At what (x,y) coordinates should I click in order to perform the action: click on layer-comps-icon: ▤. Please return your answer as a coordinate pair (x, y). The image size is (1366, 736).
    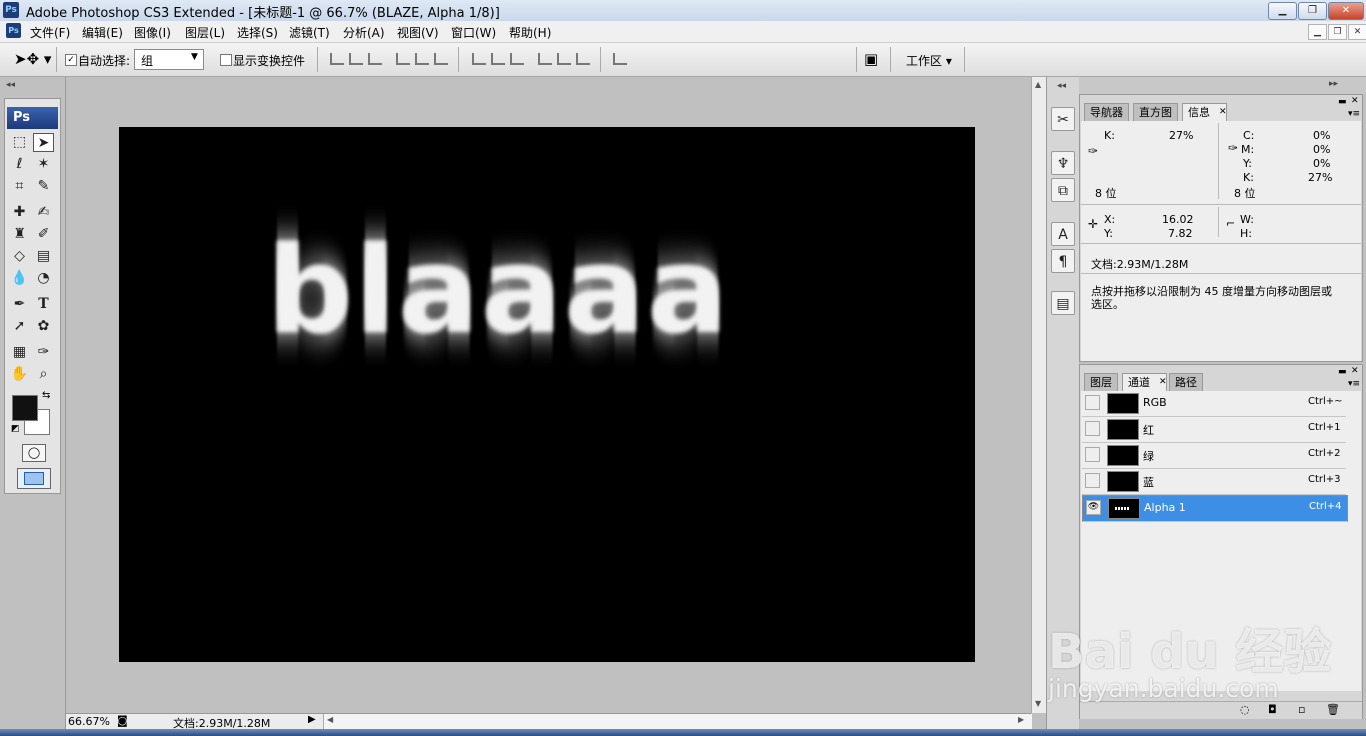
    Looking at the image, I should click on (1063, 303).